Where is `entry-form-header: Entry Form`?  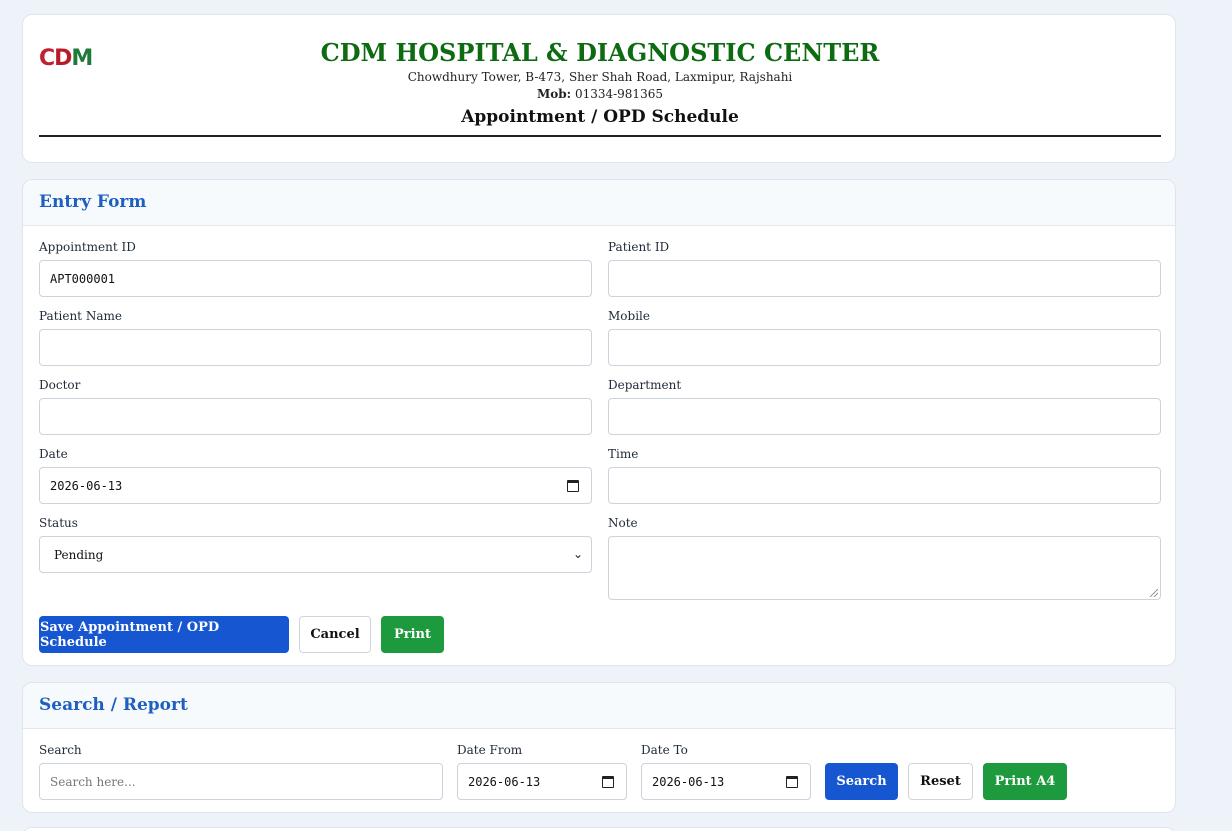 entry-form-header: Entry Form is located at coordinates (599, 203).